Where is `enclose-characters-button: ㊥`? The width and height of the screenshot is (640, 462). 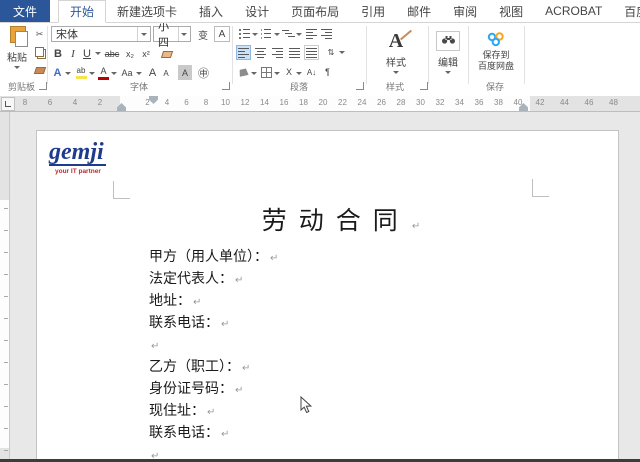 enclose-characters-button: ㊥ is located at coordinates (203, 72).